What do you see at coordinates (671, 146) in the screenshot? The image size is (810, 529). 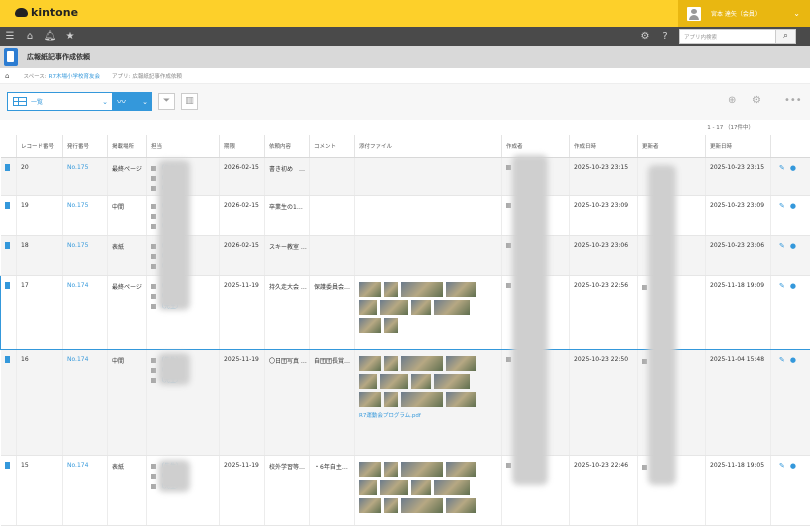 I see `column-header: 更新者` at bounding box center [671, 146].